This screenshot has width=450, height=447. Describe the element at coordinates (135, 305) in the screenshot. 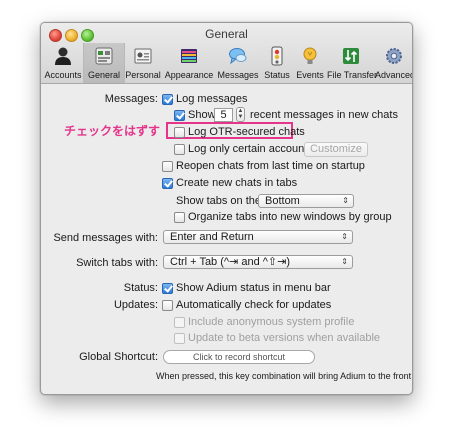

I see `updates-label: Updates:` at that location.